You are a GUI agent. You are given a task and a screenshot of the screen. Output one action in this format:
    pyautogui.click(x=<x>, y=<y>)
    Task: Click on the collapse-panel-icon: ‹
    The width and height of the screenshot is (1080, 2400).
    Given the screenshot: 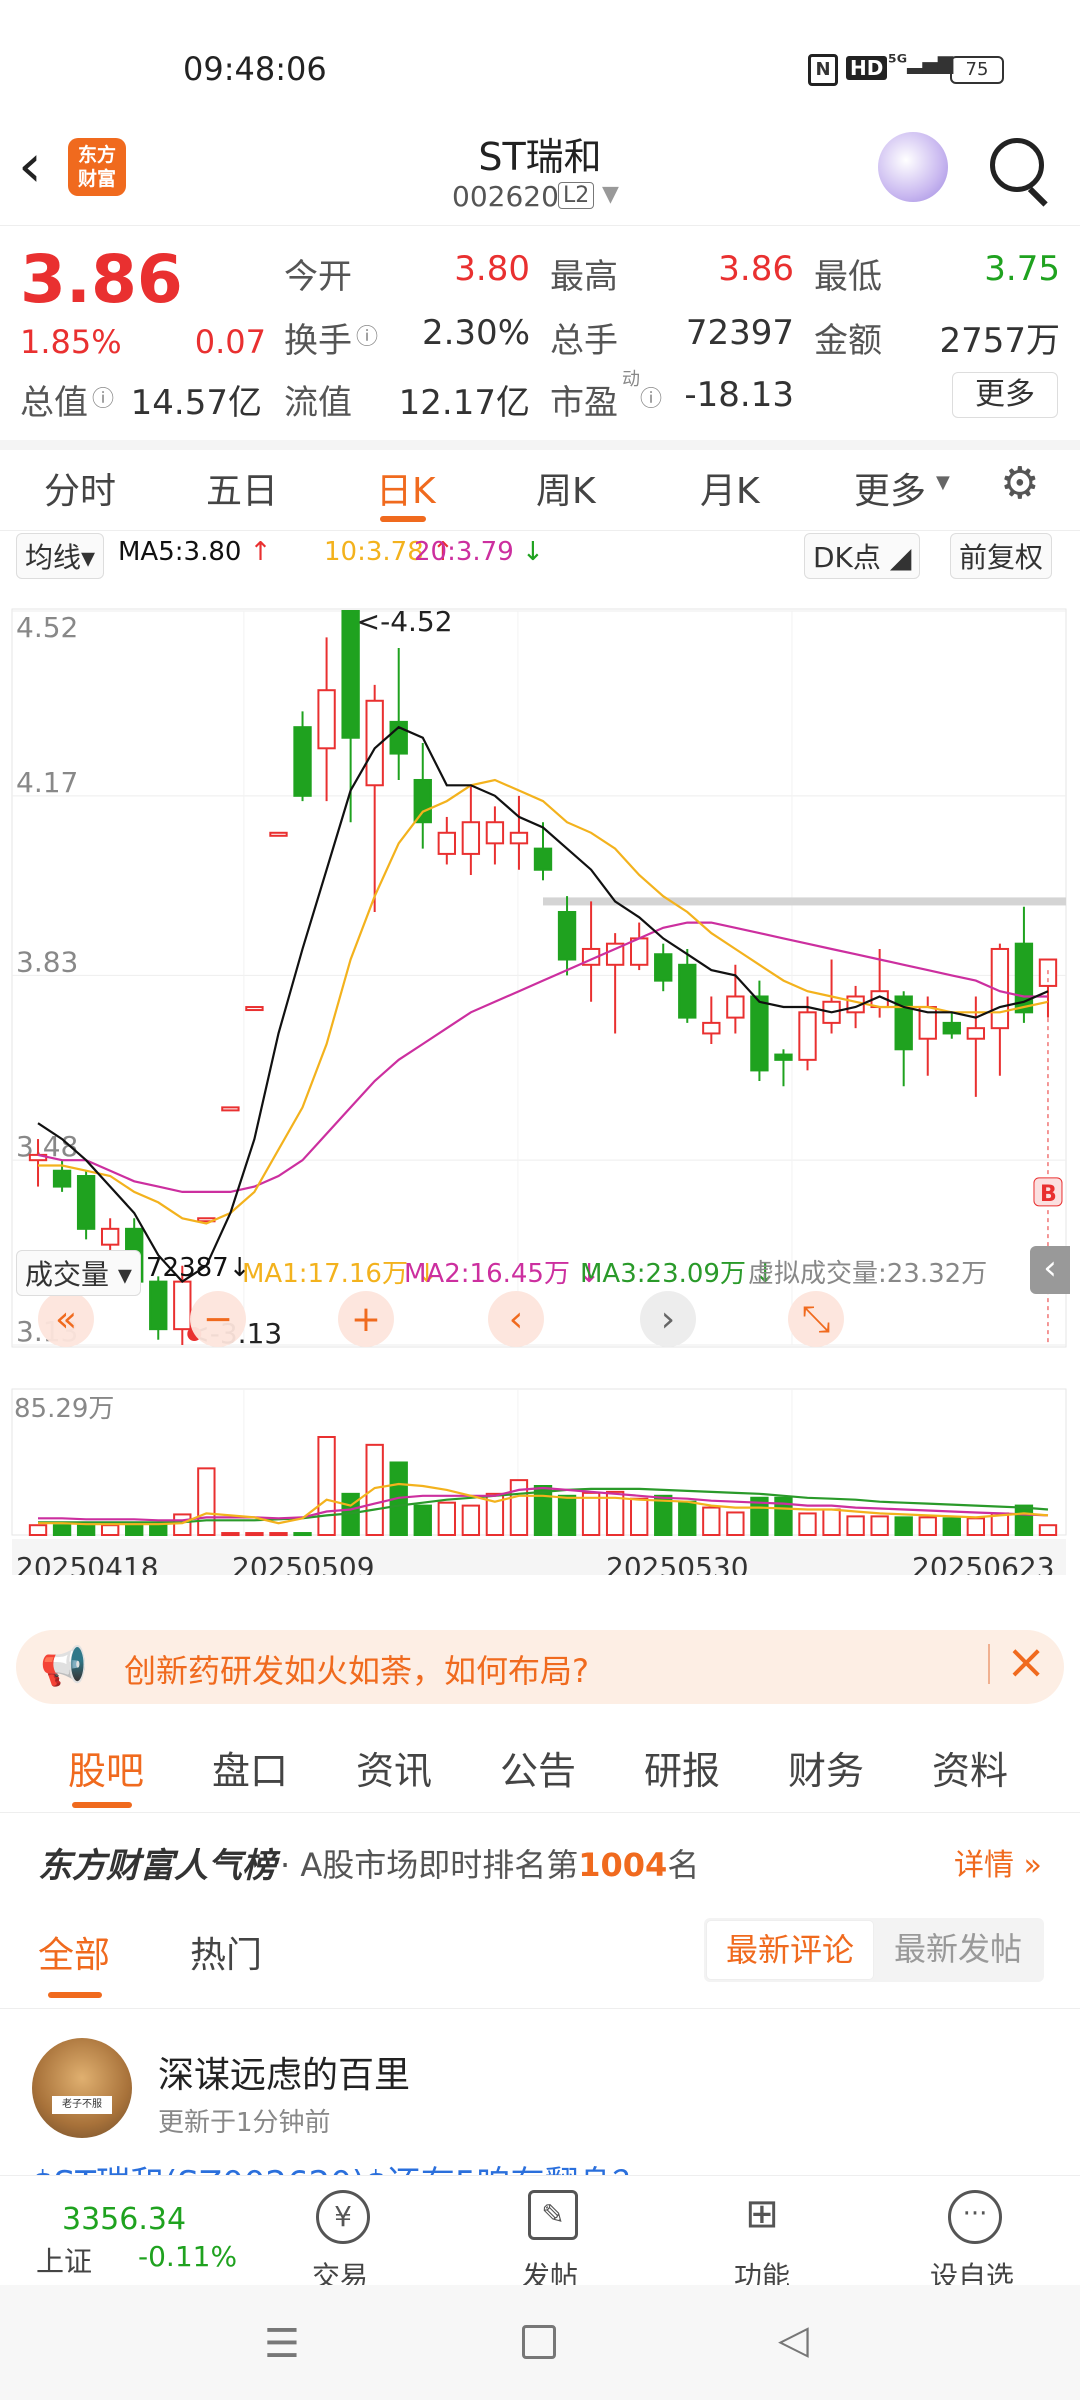 What is the action you would take?
    pyautogui.click(x=1050, y=1270)
    